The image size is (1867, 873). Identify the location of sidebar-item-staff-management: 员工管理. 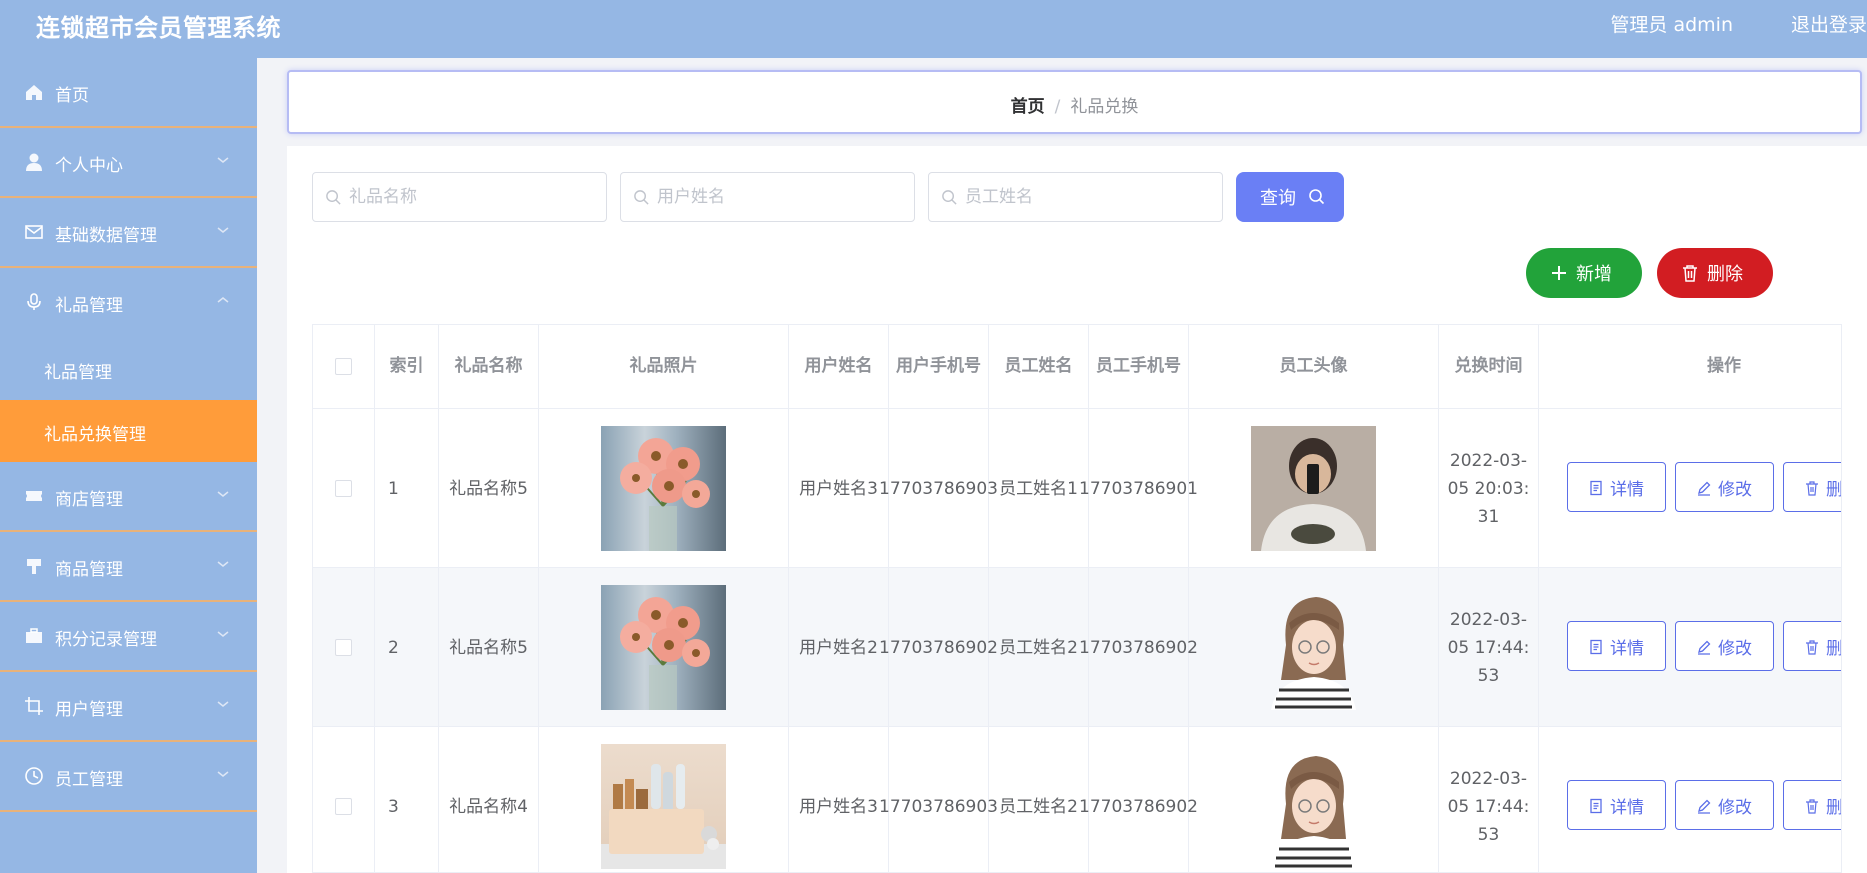
(128, 777).